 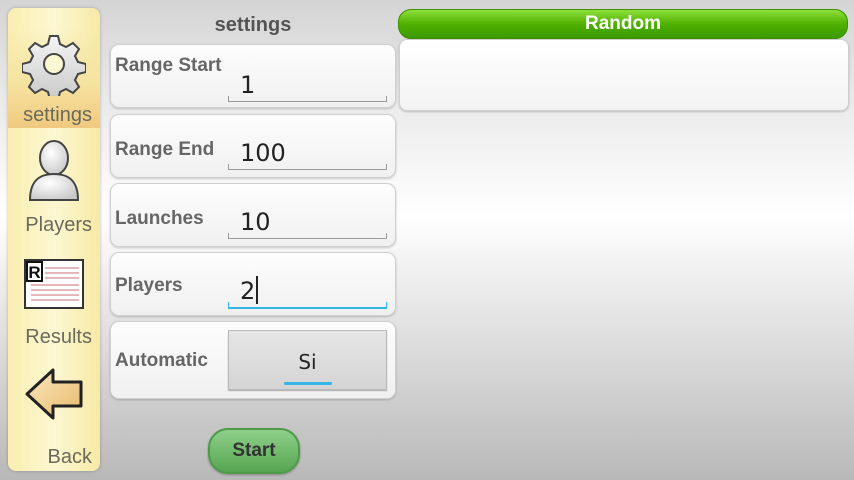 What do you see at coordinates (253, 25) in the screenshot?
I see `settings-title: settings` at bounding box center [253, 25].